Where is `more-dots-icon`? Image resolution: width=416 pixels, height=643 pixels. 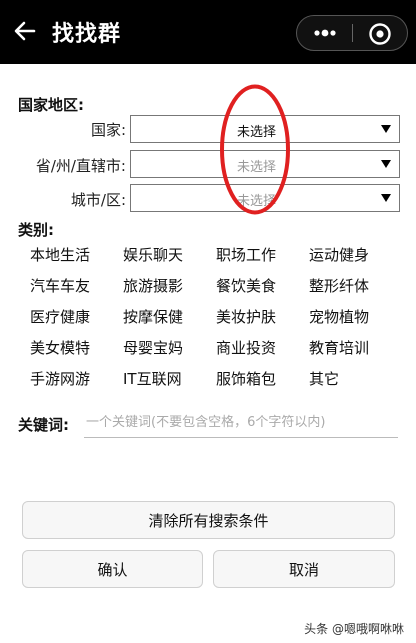
more-dots-icon is located at coordinates (325, 33).